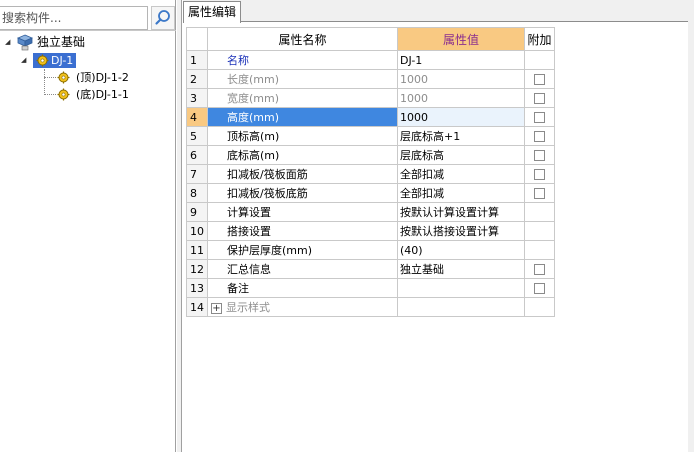  What do you see at coordinates (163, 18) in the screenshot?
I see `search-button` at bounding box center [163, 18].